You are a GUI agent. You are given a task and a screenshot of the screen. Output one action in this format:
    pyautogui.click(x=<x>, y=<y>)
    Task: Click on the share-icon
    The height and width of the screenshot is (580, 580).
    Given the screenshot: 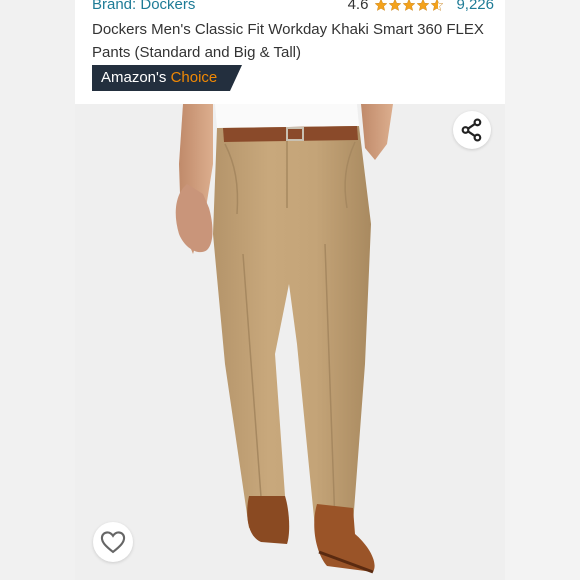 What is the action you would take?
    pyautogui.click(x=471, y=130)
    